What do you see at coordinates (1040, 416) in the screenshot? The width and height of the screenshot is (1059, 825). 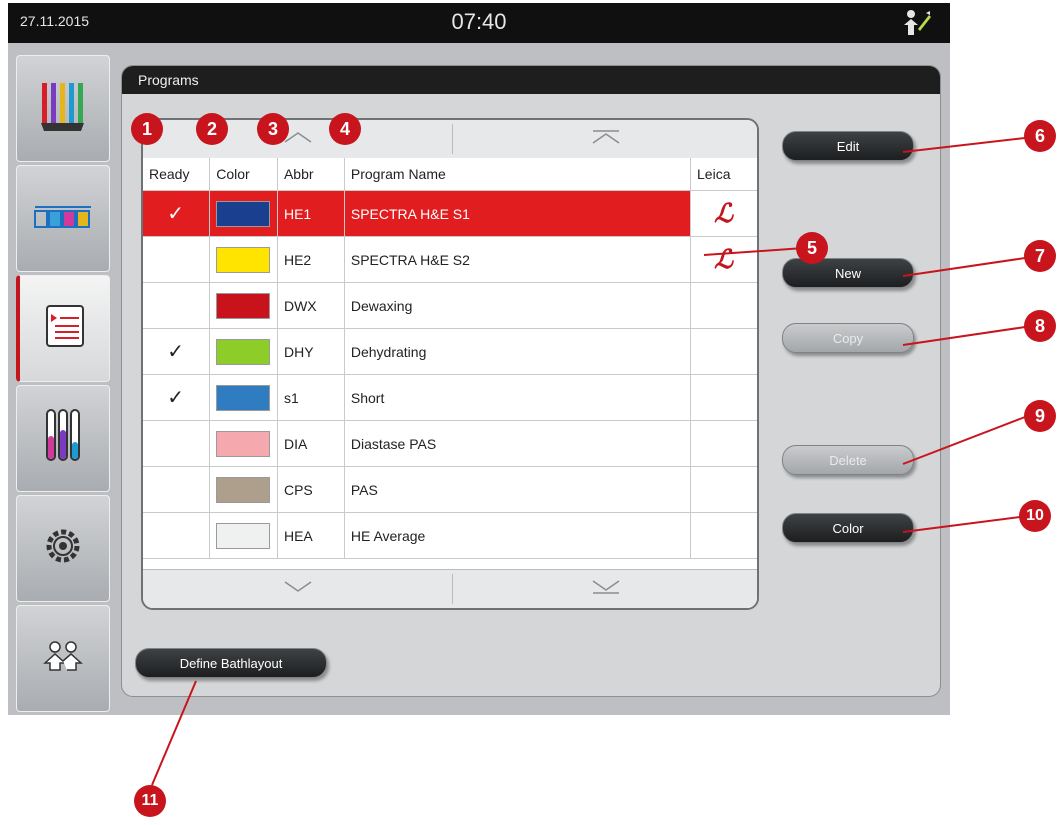 I see `callout-9: 9` at bounding box center [1040, 416].